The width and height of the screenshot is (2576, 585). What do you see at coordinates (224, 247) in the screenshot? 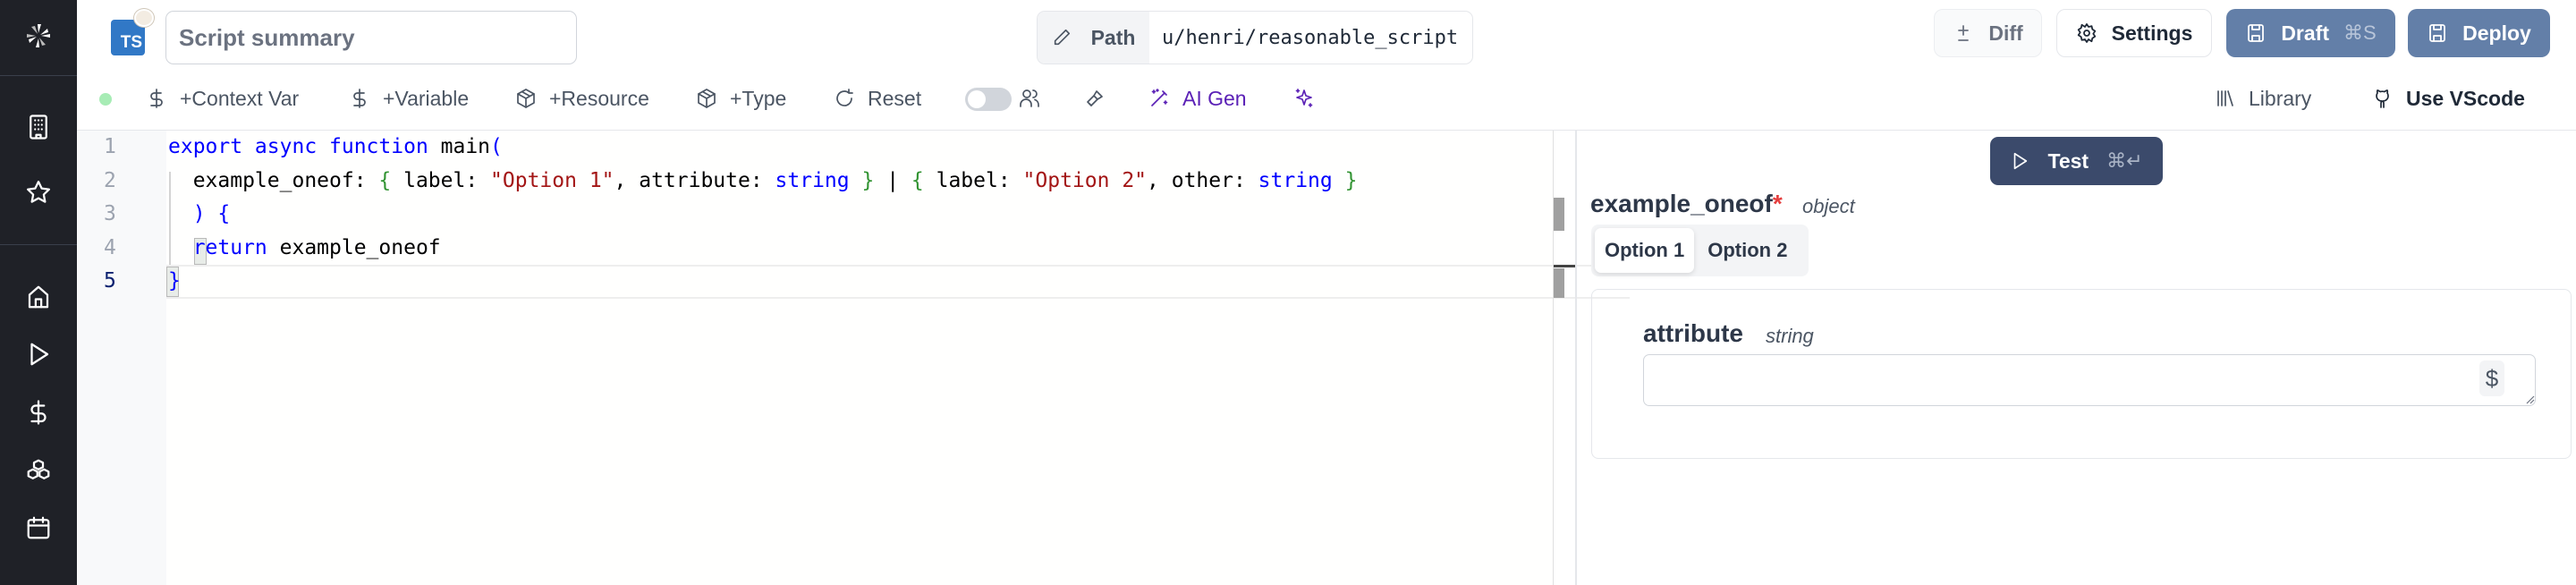
I see `code-token: return` at bounding box center [224, 247].